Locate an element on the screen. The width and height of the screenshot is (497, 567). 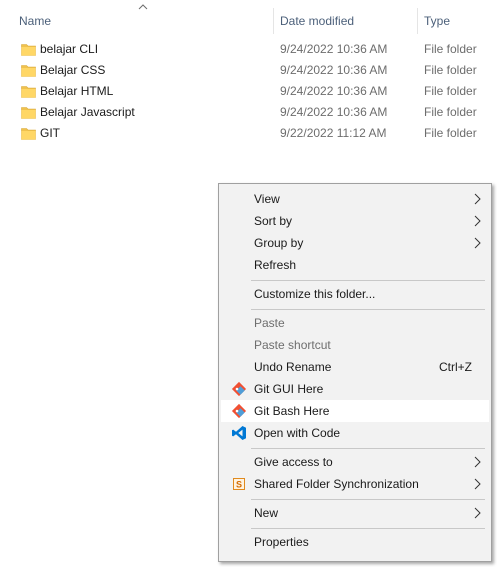
menu-item-undo-rename: Undo Rename Ctrl+Z is located at coordinates (355, 367).